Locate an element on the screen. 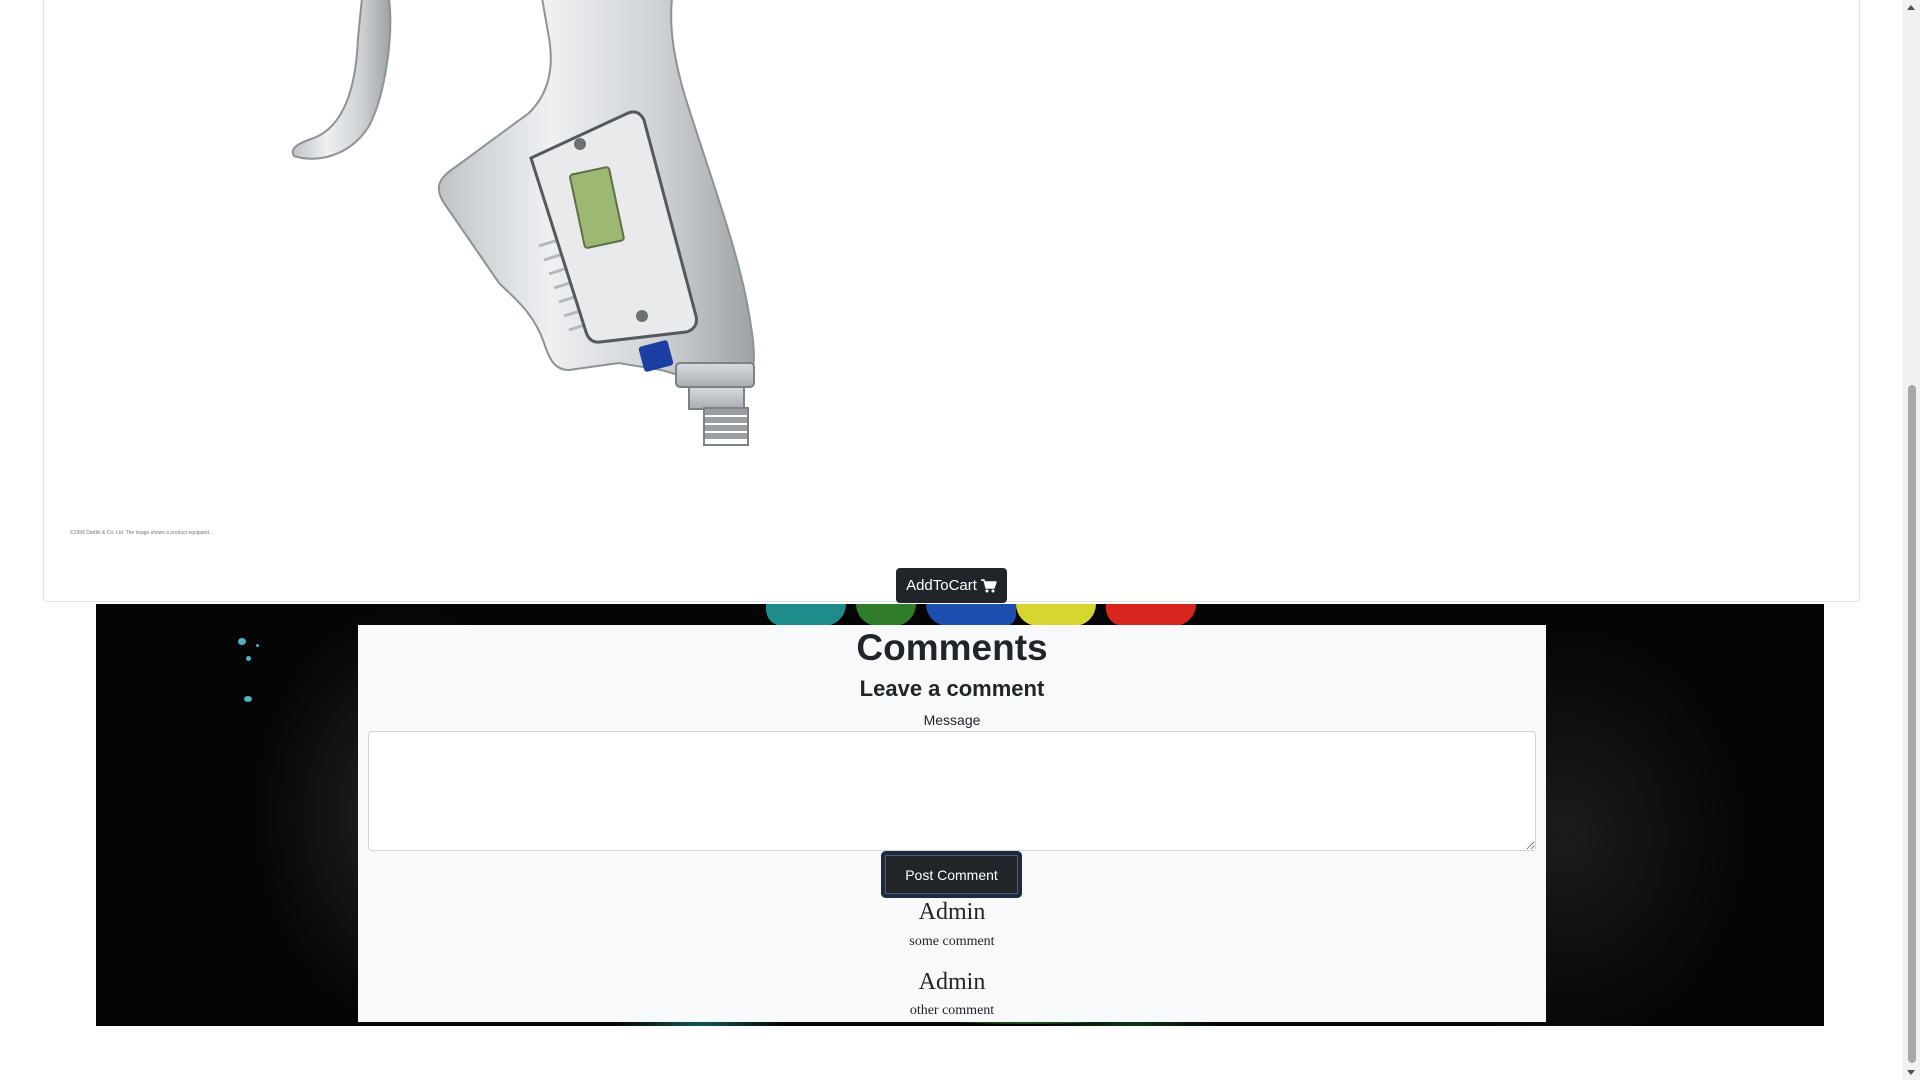 This screenshot has height=1080, width=1920. message-textarea is located at coordinates (952, 791).